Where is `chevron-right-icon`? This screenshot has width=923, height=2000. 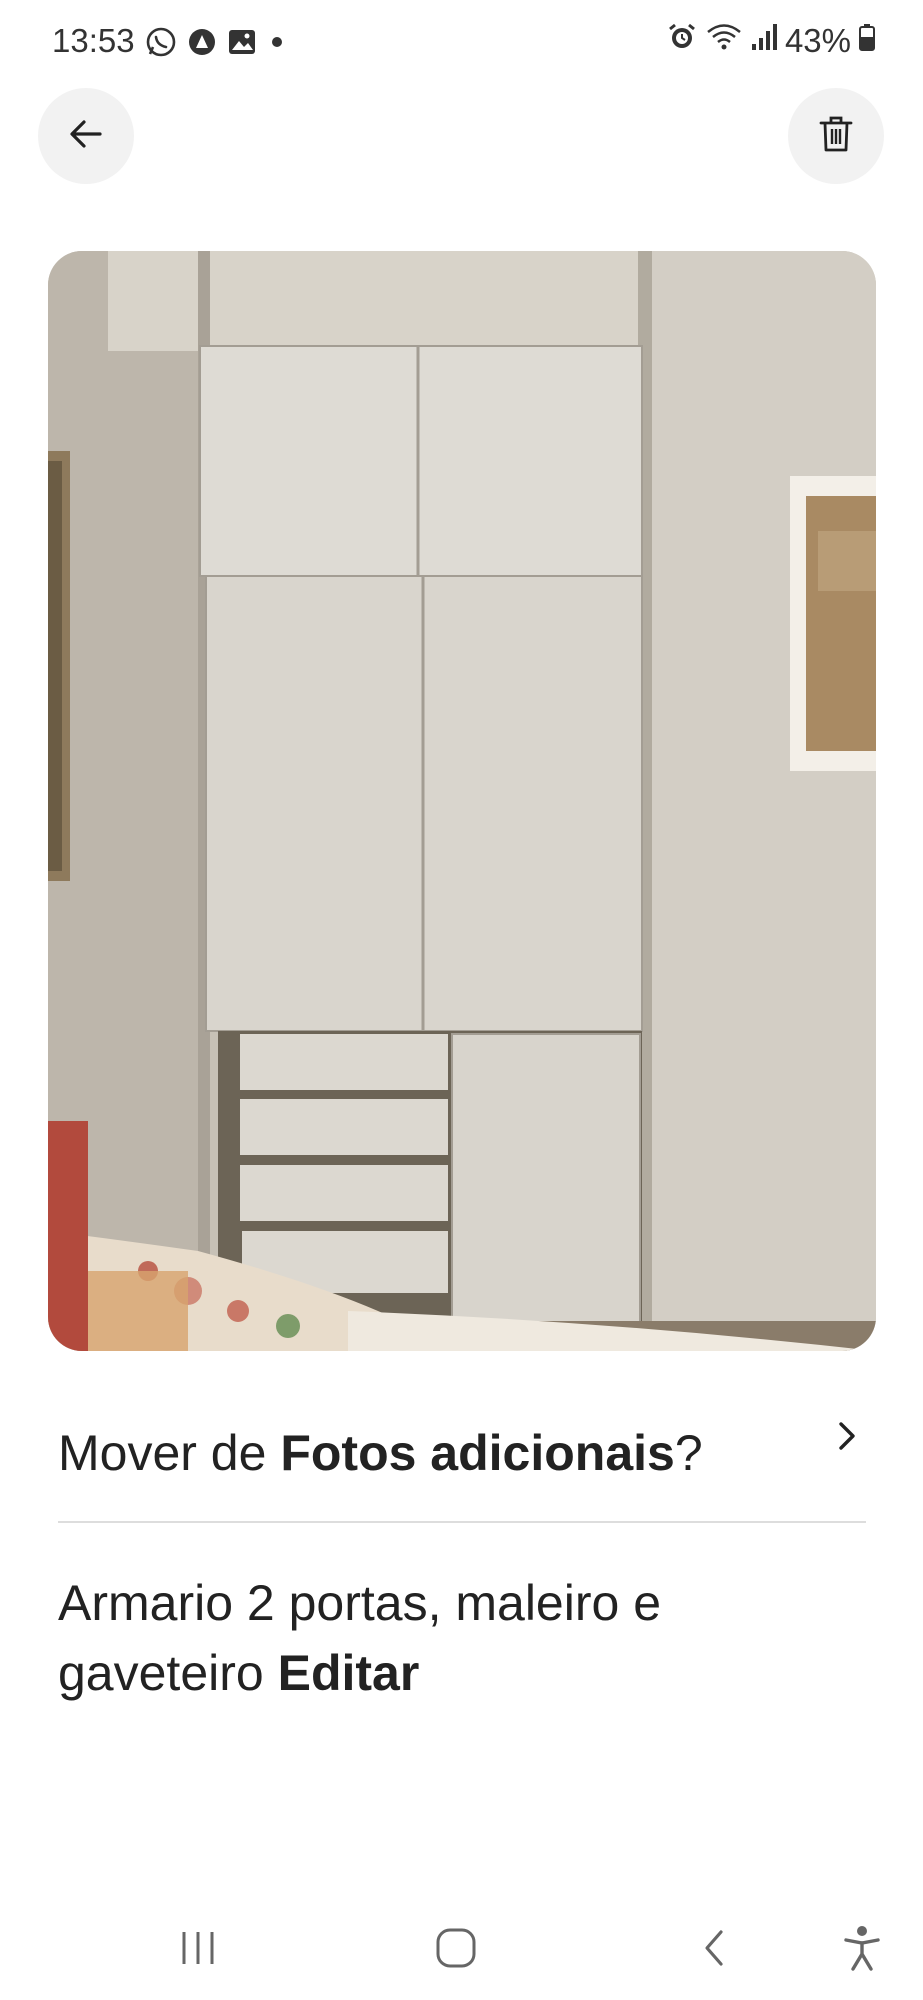 chevron-right-icon is located at coordinates (847, 1438).